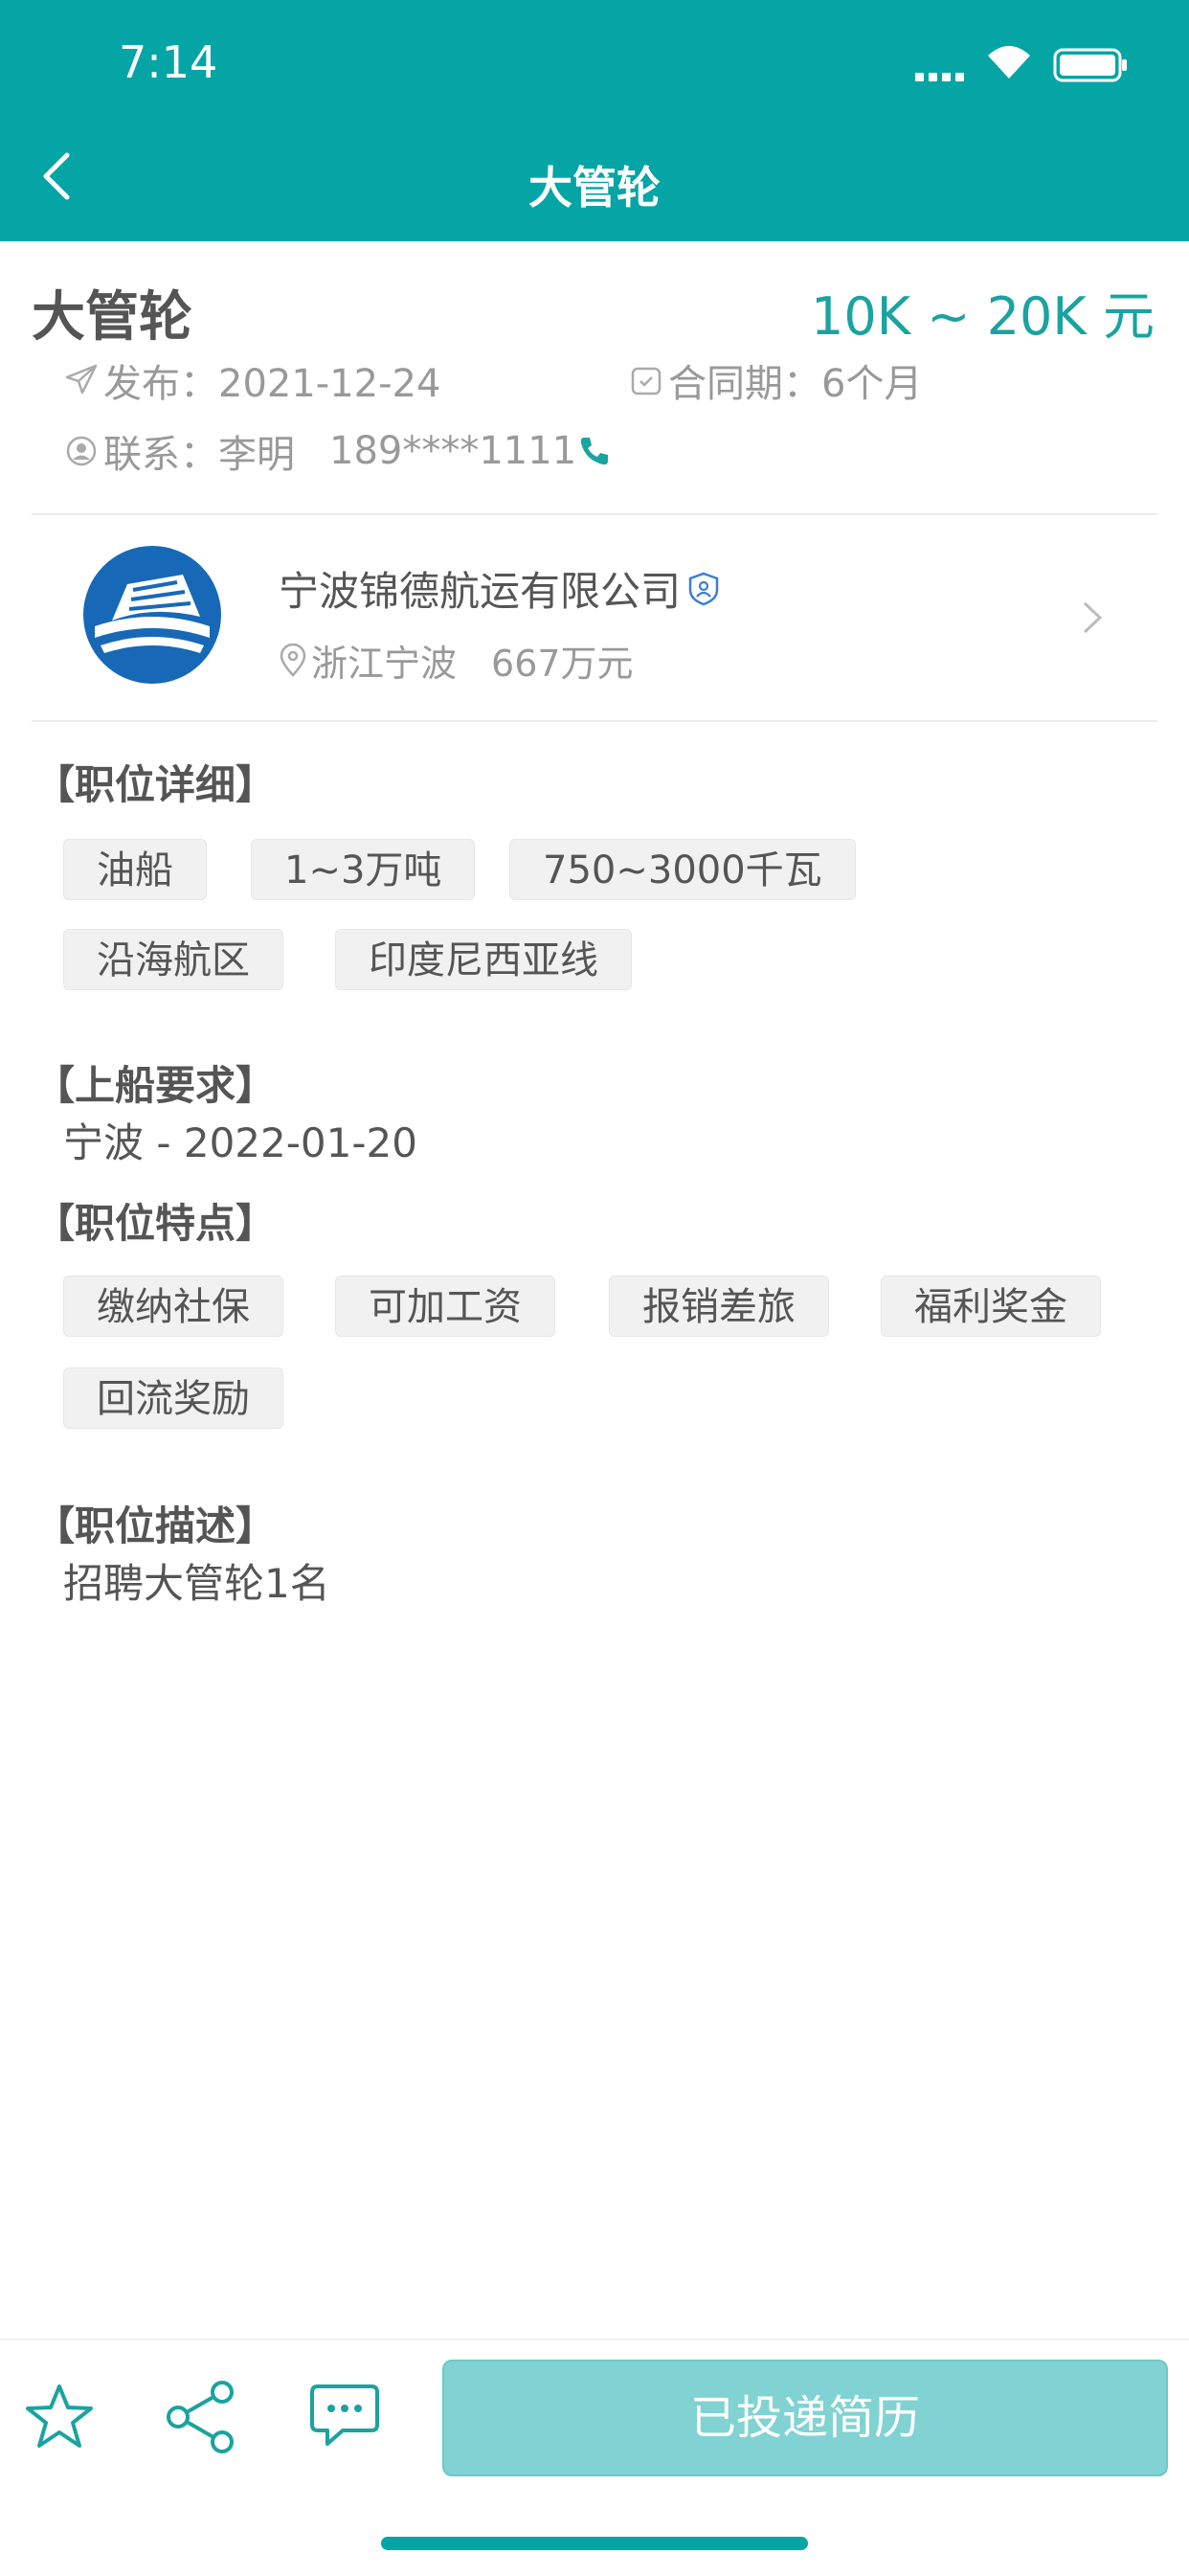 This screenshot has width=1189, height=2576. Describe the element at coordinates (196, 1583) in the screenshot. I see `description-text: 招聘大管轮1名` at that location.